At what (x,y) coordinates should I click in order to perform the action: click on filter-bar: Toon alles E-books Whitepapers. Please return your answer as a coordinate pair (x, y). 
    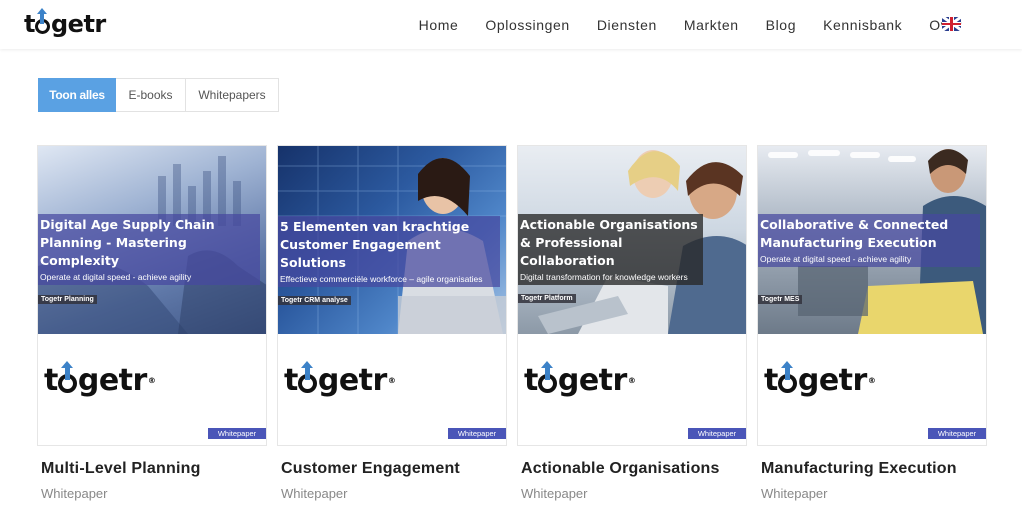
    Looking at the image, I should click on (158, 95).